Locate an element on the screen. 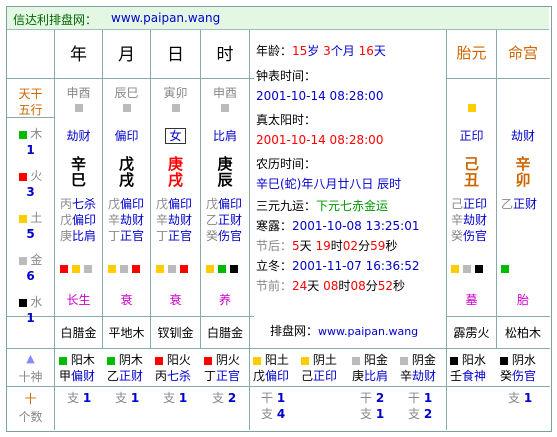  element-1: 火3 is located at coordinates (30, 187).